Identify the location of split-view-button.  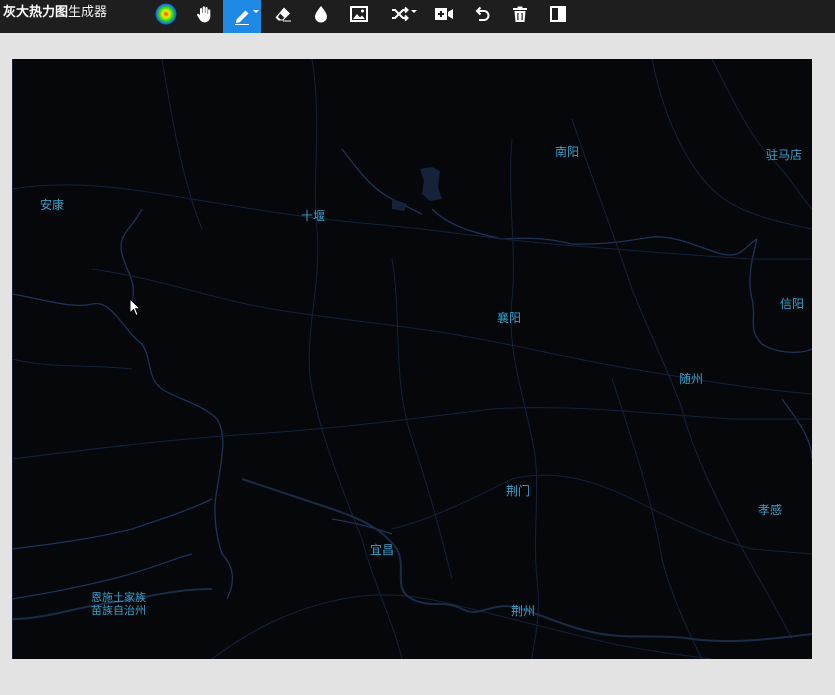
(558, 13).